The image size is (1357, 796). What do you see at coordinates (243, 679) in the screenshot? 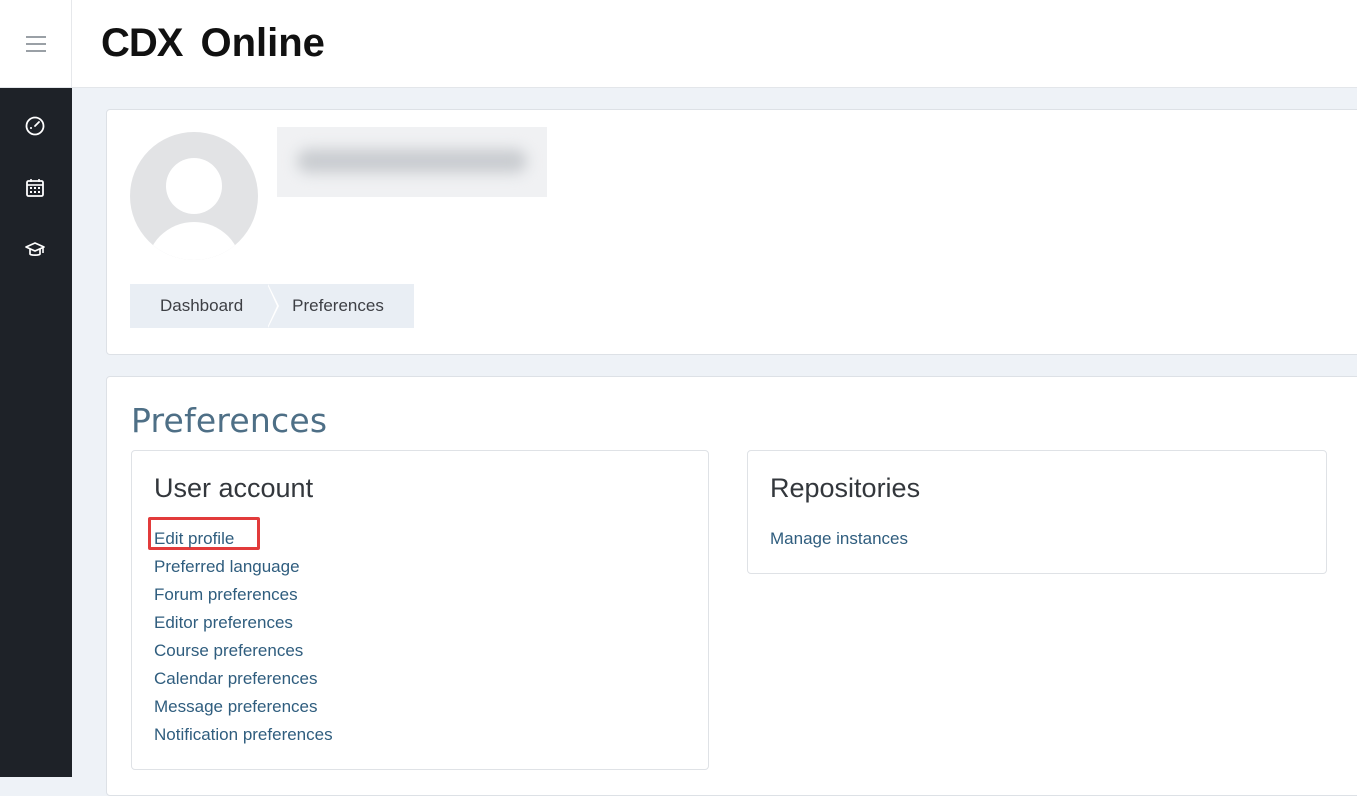
I see `link-calendar-preferences: Calendar preferences` at bounding box center [243, 679].